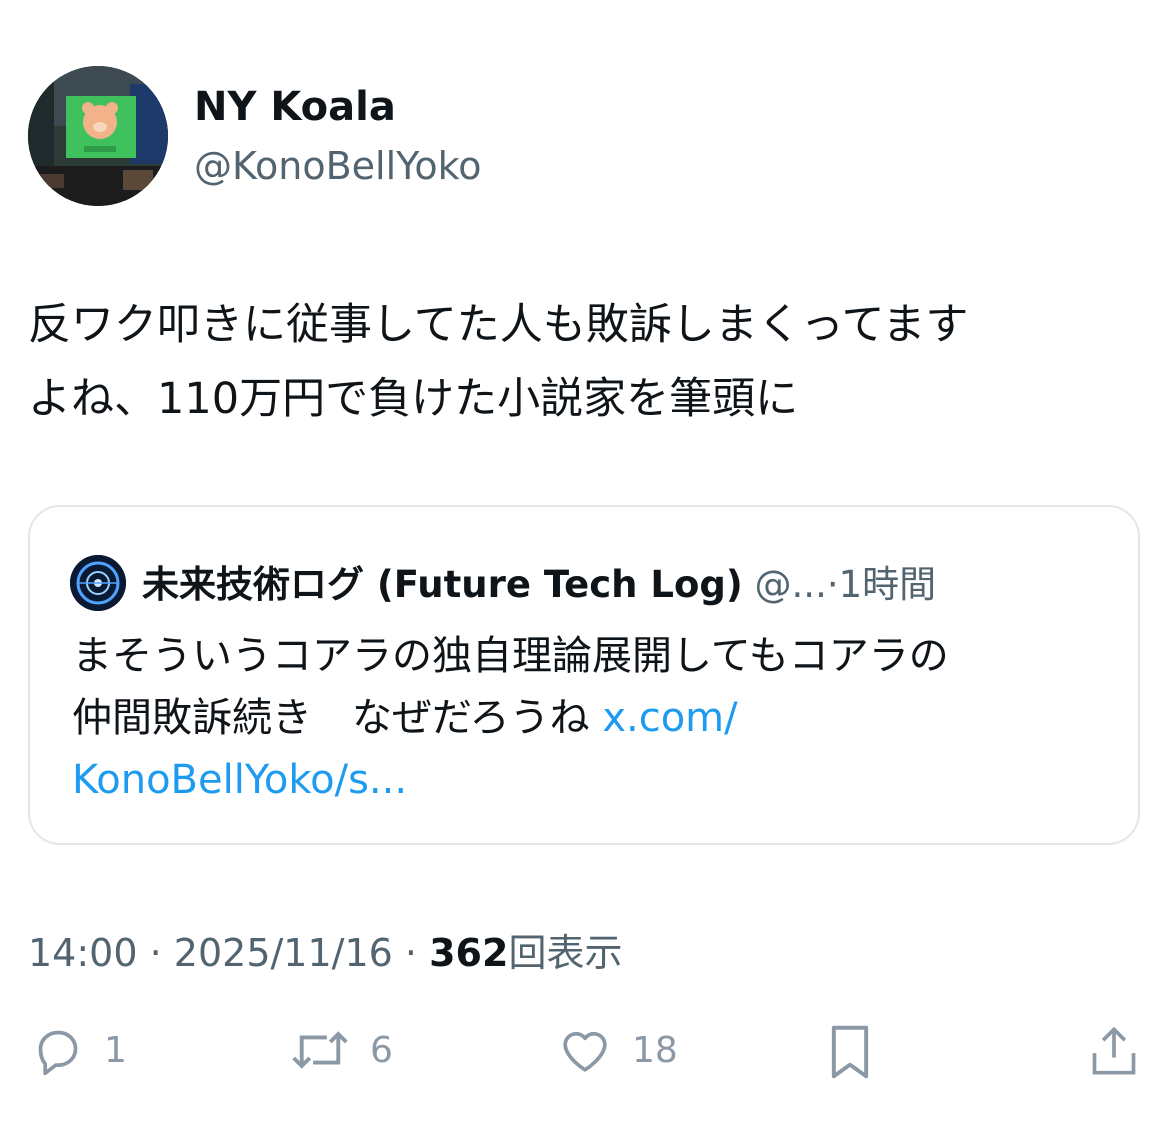 Image resolution: width=1170 pixels, height=1126 pixels. I want to click on author-avatar, so click(98, 136).